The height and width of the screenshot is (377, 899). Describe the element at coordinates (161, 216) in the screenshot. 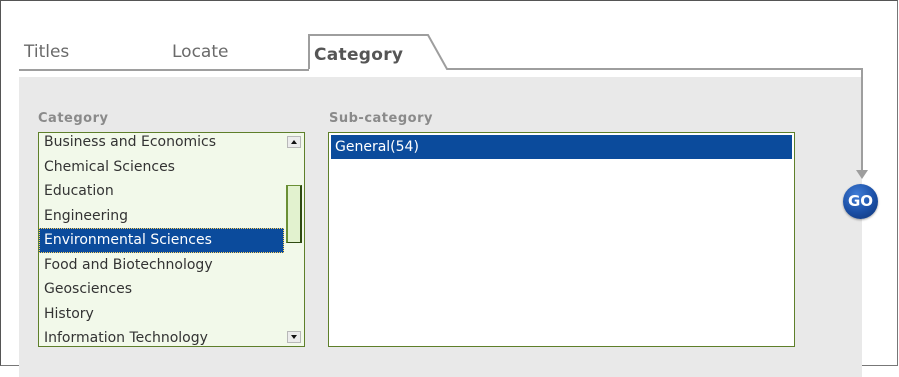

I see `category-option: Engineering` at that location.